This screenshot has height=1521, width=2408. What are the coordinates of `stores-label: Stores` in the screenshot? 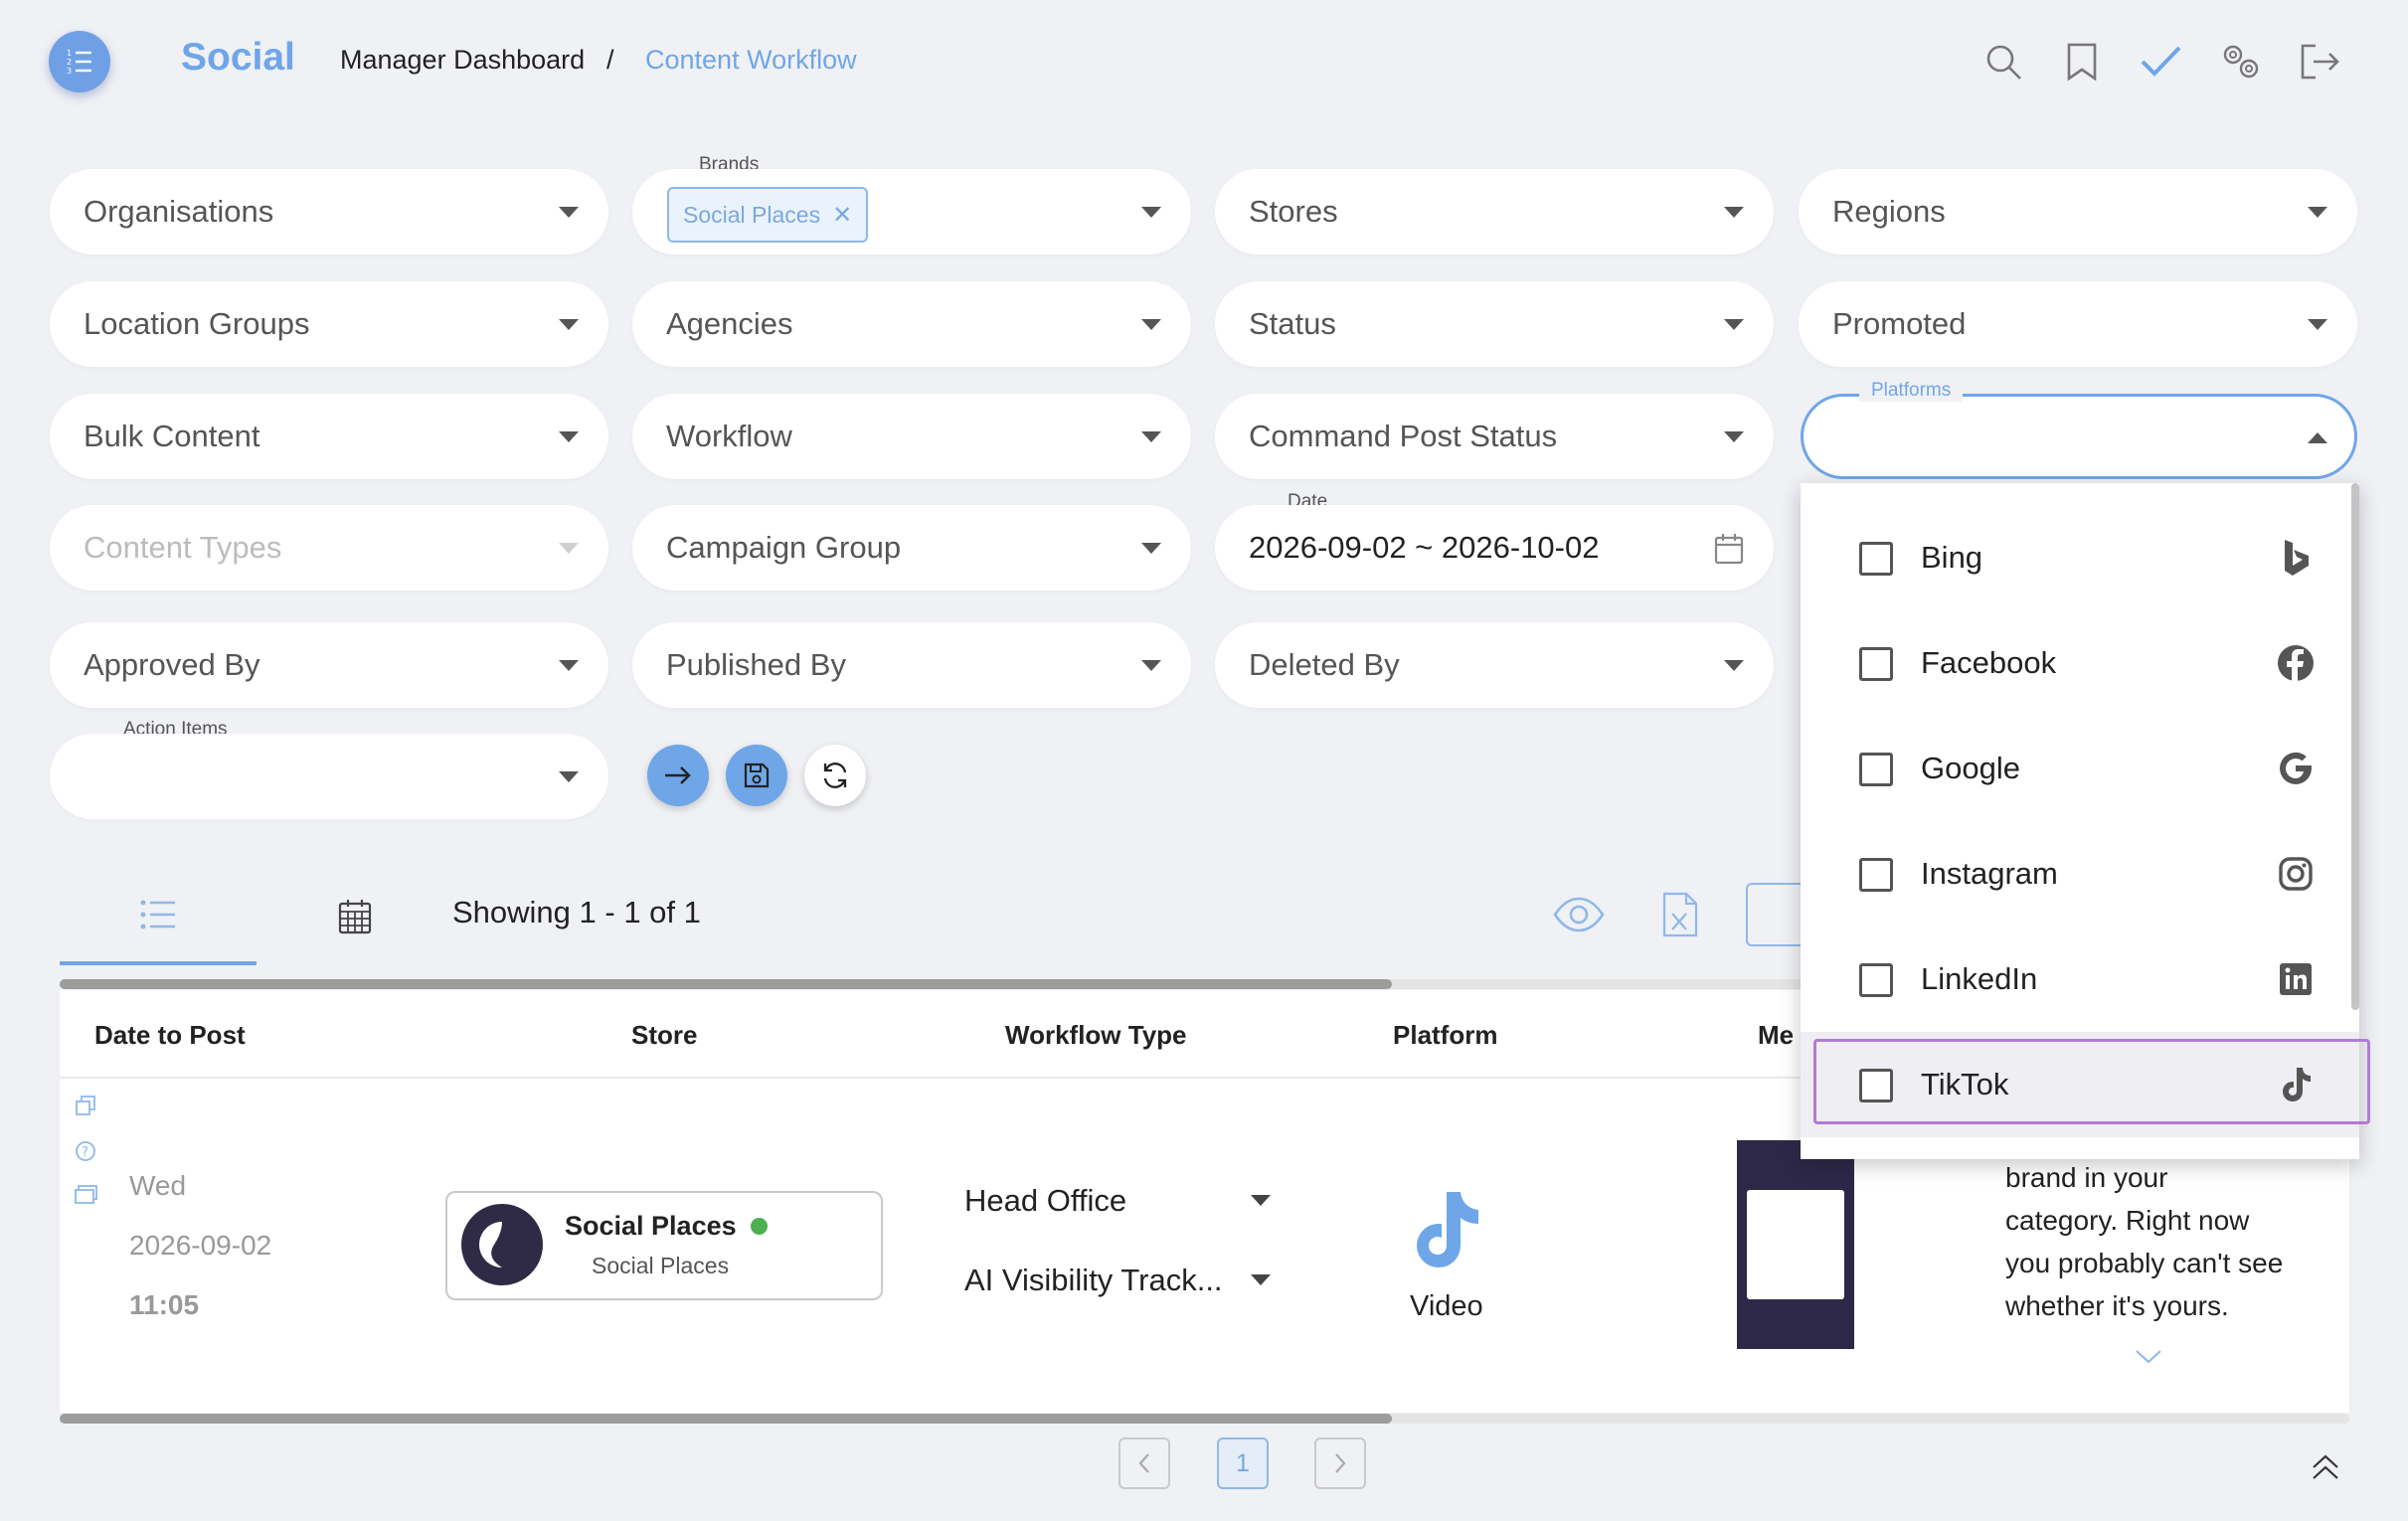 It's located at (1293, 212).